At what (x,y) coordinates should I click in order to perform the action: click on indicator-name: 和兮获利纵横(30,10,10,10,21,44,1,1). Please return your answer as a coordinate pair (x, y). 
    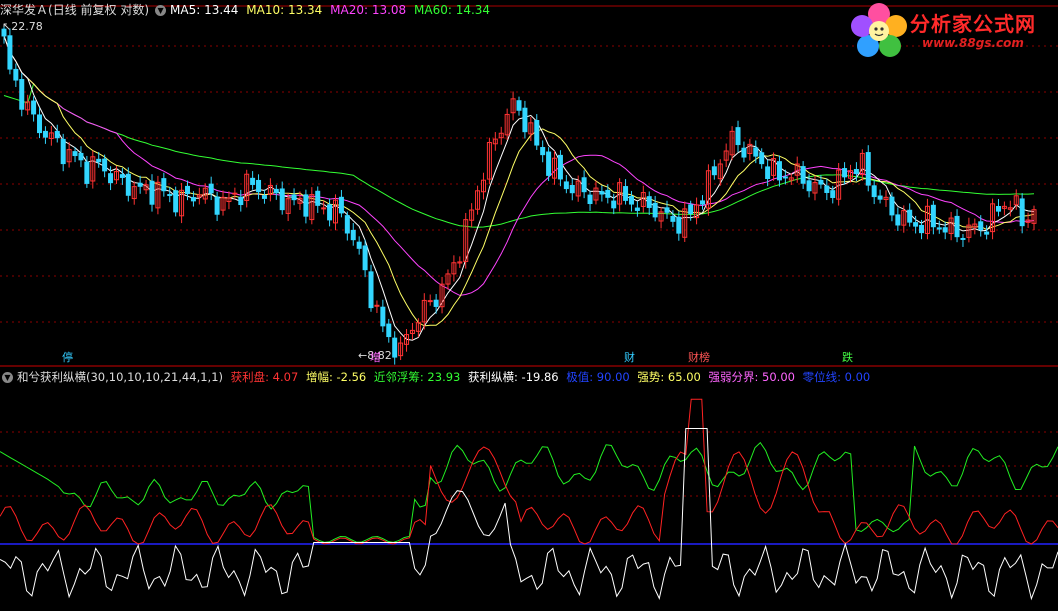
    Looking at the image, I should click on (120, 377).